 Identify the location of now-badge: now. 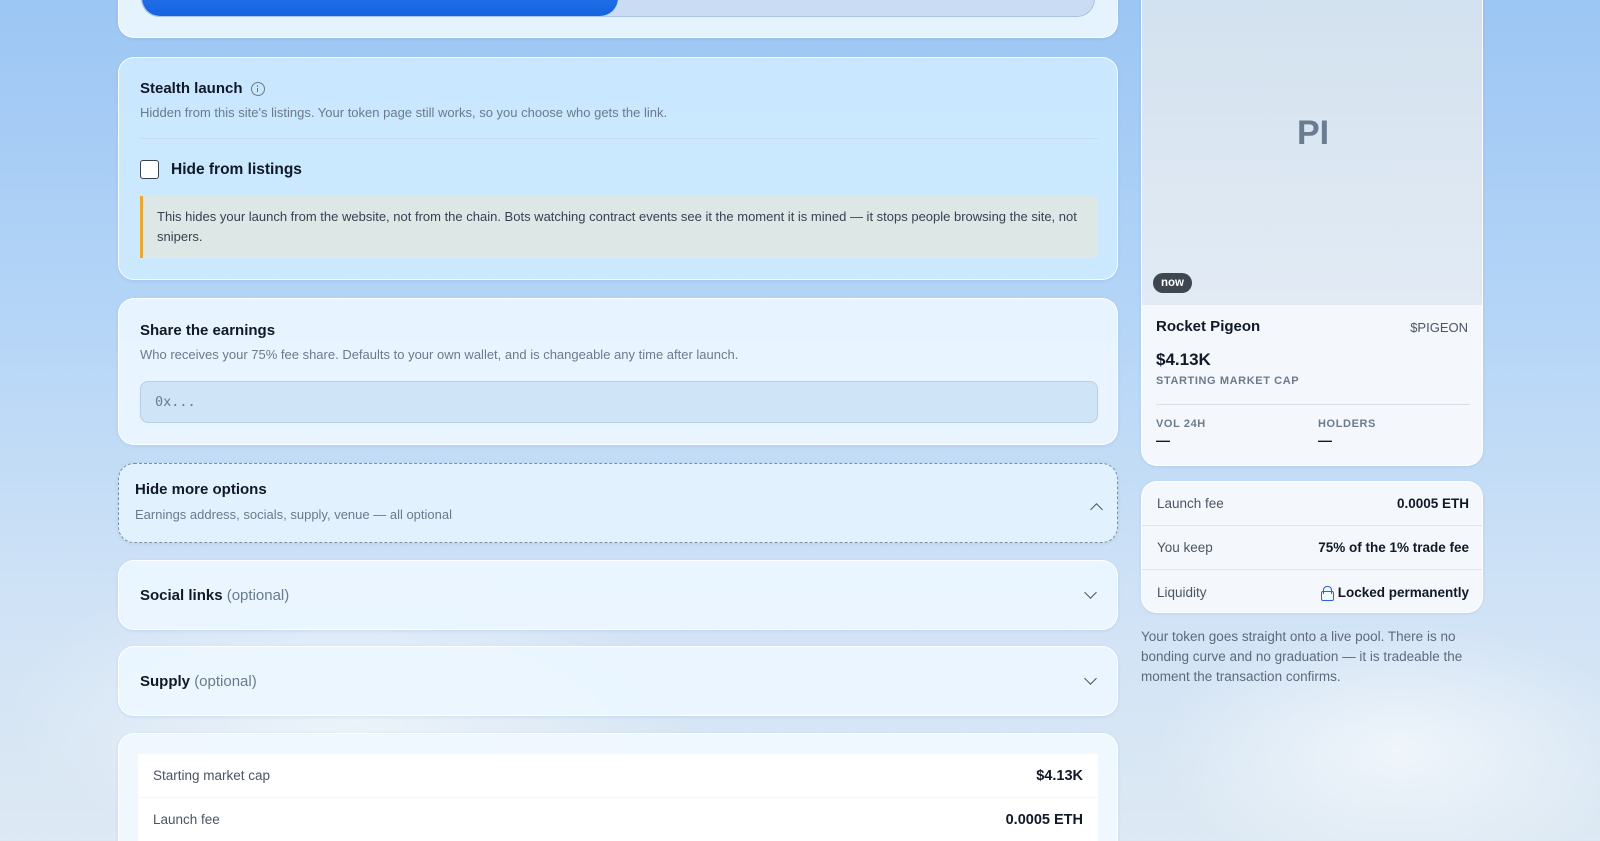
(1172, 283).